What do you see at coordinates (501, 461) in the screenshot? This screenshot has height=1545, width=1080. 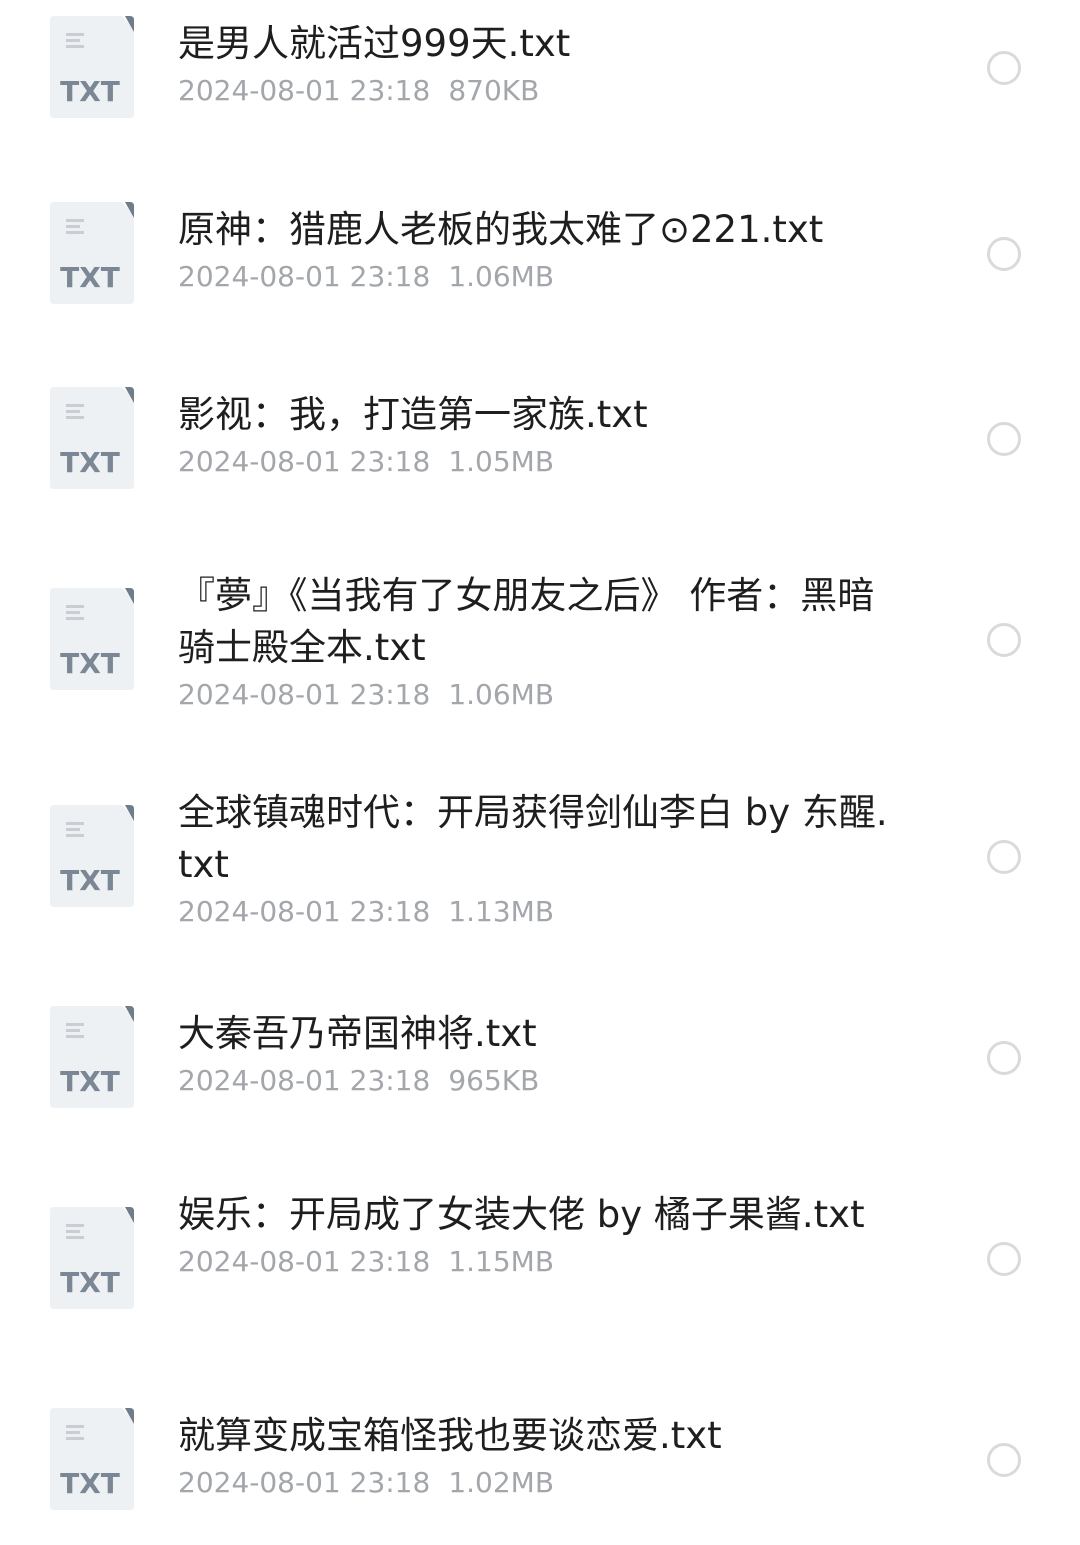 I see `file-size: 1.05MB` at bounding box center [501, 461].